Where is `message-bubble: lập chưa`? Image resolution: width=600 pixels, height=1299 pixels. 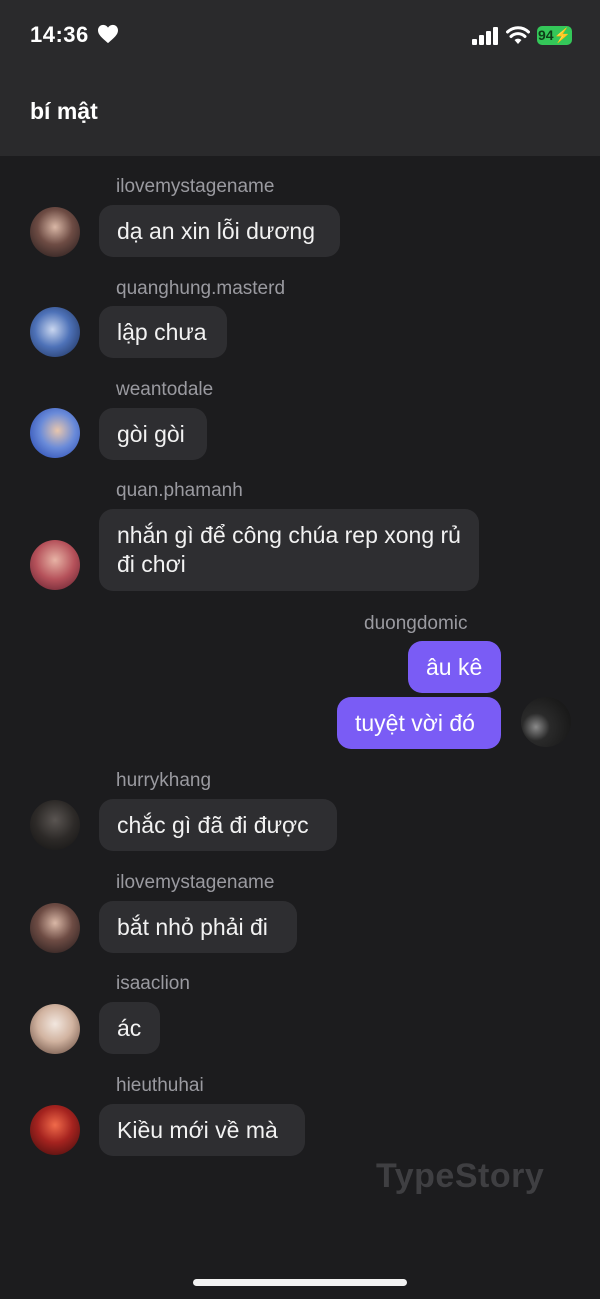 message-bubble: lập chưa is located at coordinates (163, 332).